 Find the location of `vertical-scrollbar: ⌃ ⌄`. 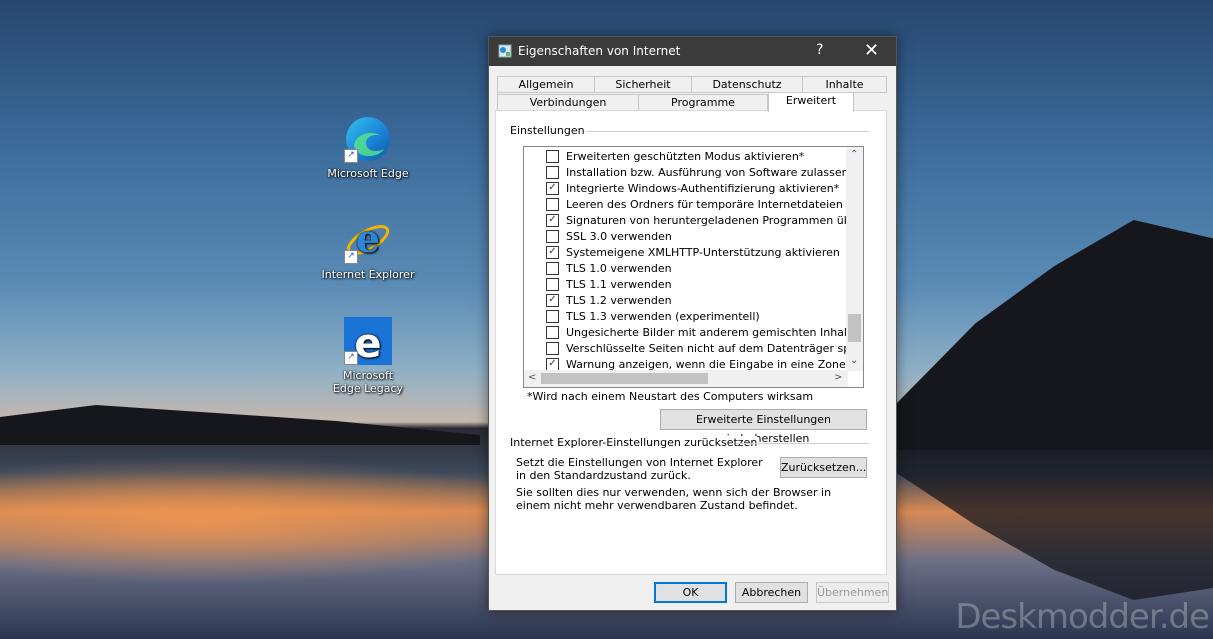

vertical-scrollbar: ⌃ ⌄ is located at coordinates (854, 259).